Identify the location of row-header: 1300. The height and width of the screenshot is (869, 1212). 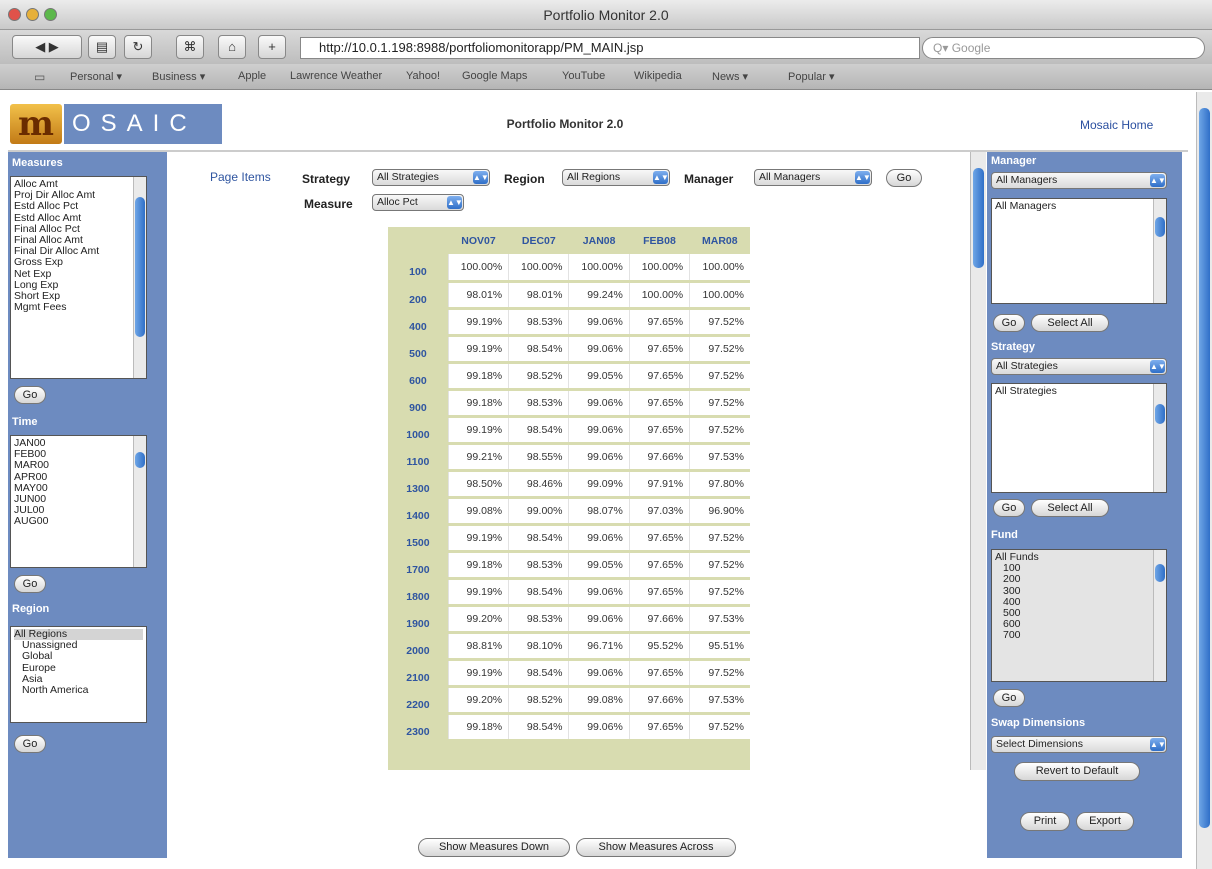
(418, 484).